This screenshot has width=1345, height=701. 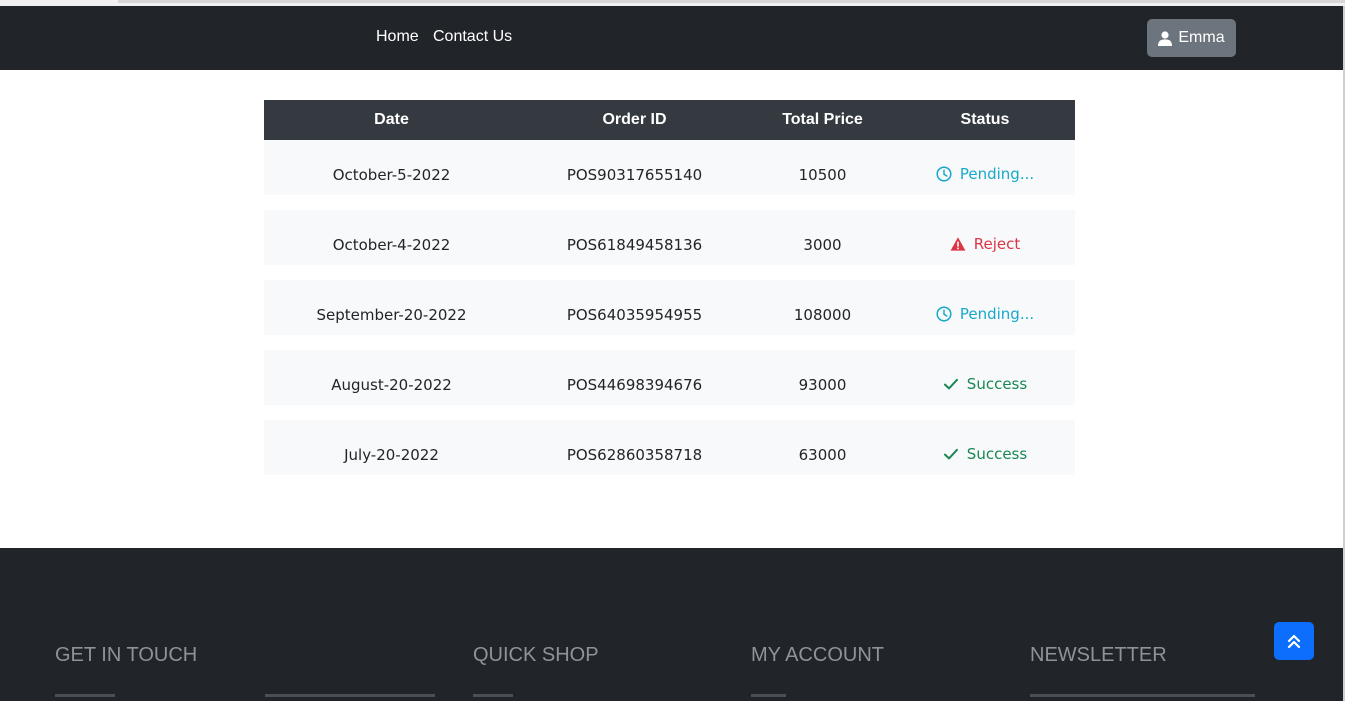 I want to click on back-to-top-button, so click(x=1294, y=641).